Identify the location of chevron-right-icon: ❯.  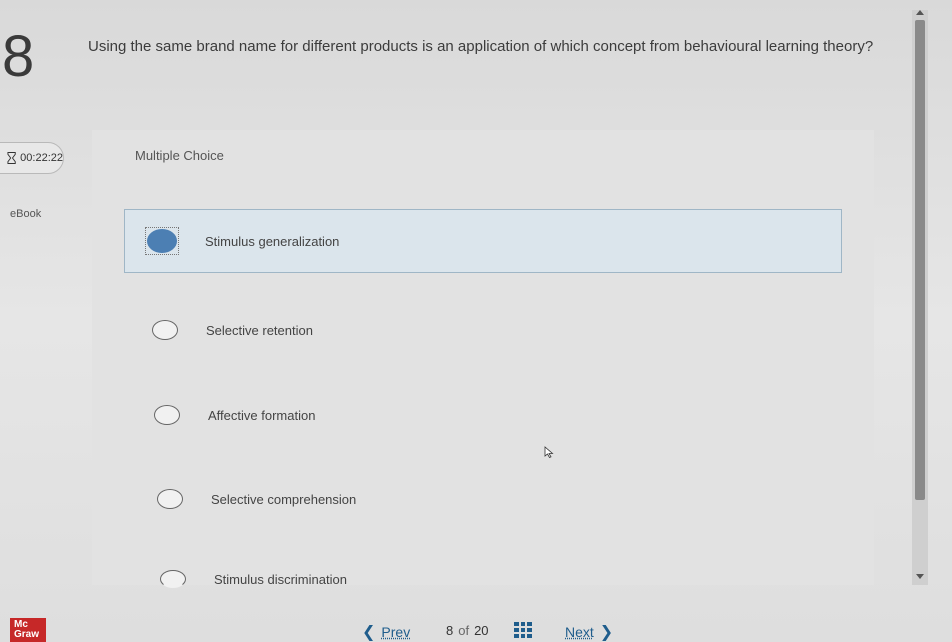
(606, 632).